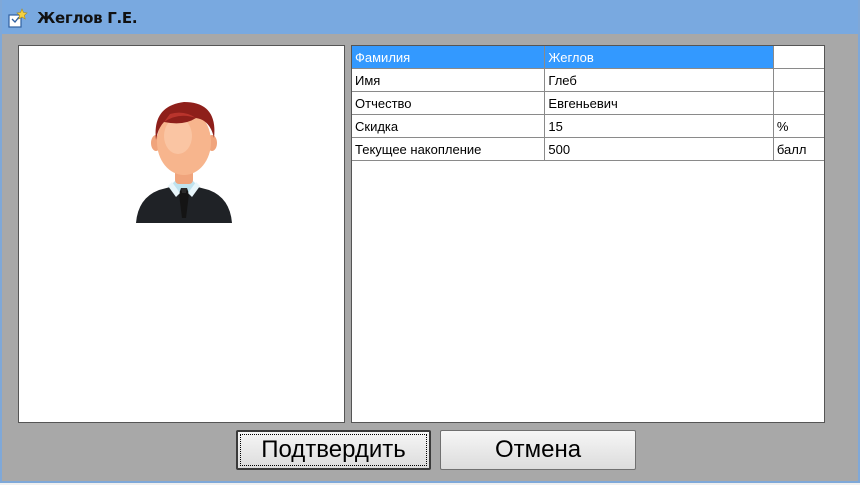 This screenshot has width=860, height=485. I want to click on property-row-discount: Скидка 15 %, so click(588, 126).